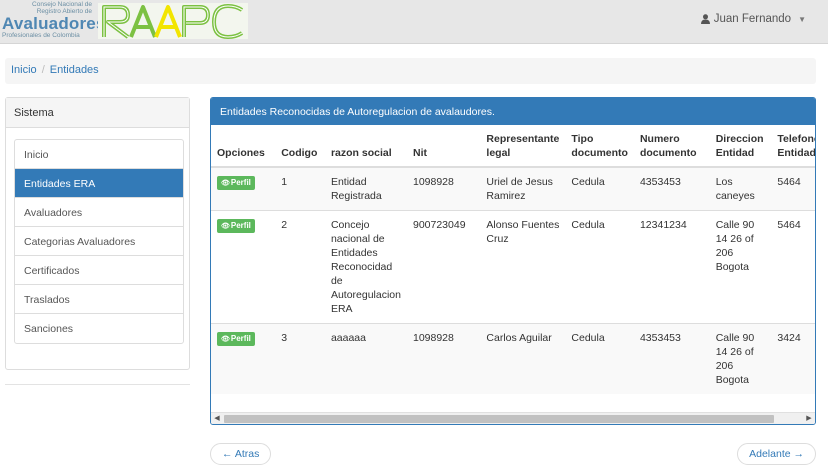  Describe the element at coordinates (217, 419) in the screenshot. I see `scroll-left-arrow-icon: ◀` at that location.